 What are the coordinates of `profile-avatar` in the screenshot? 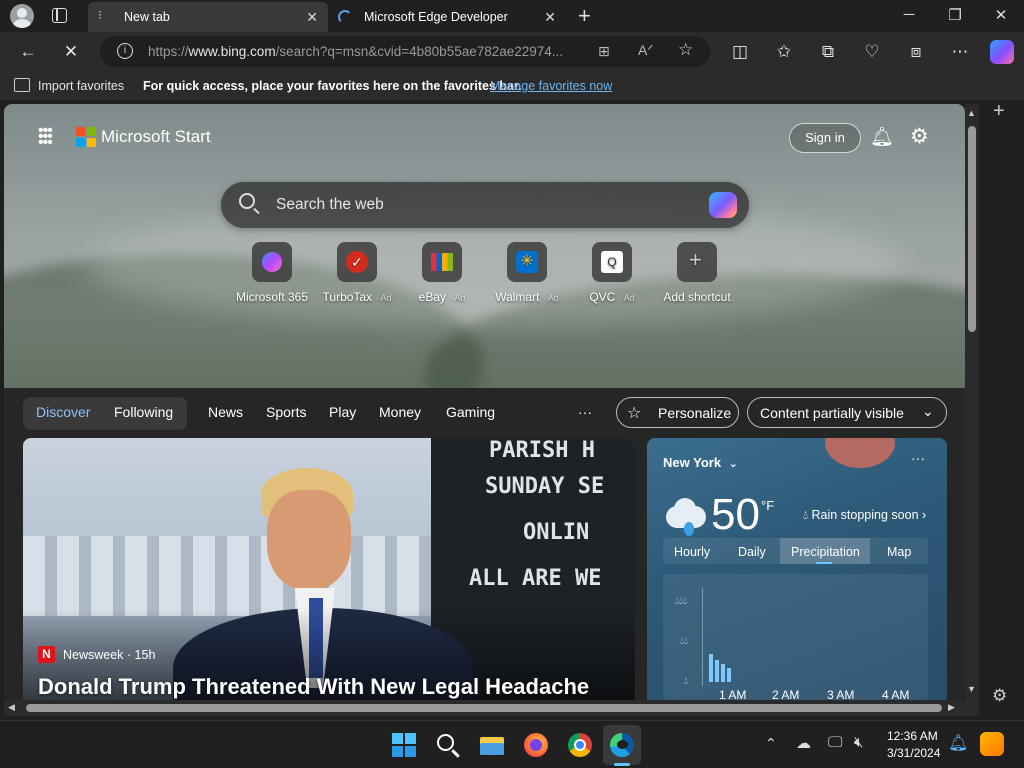 It's located at (22, 16).